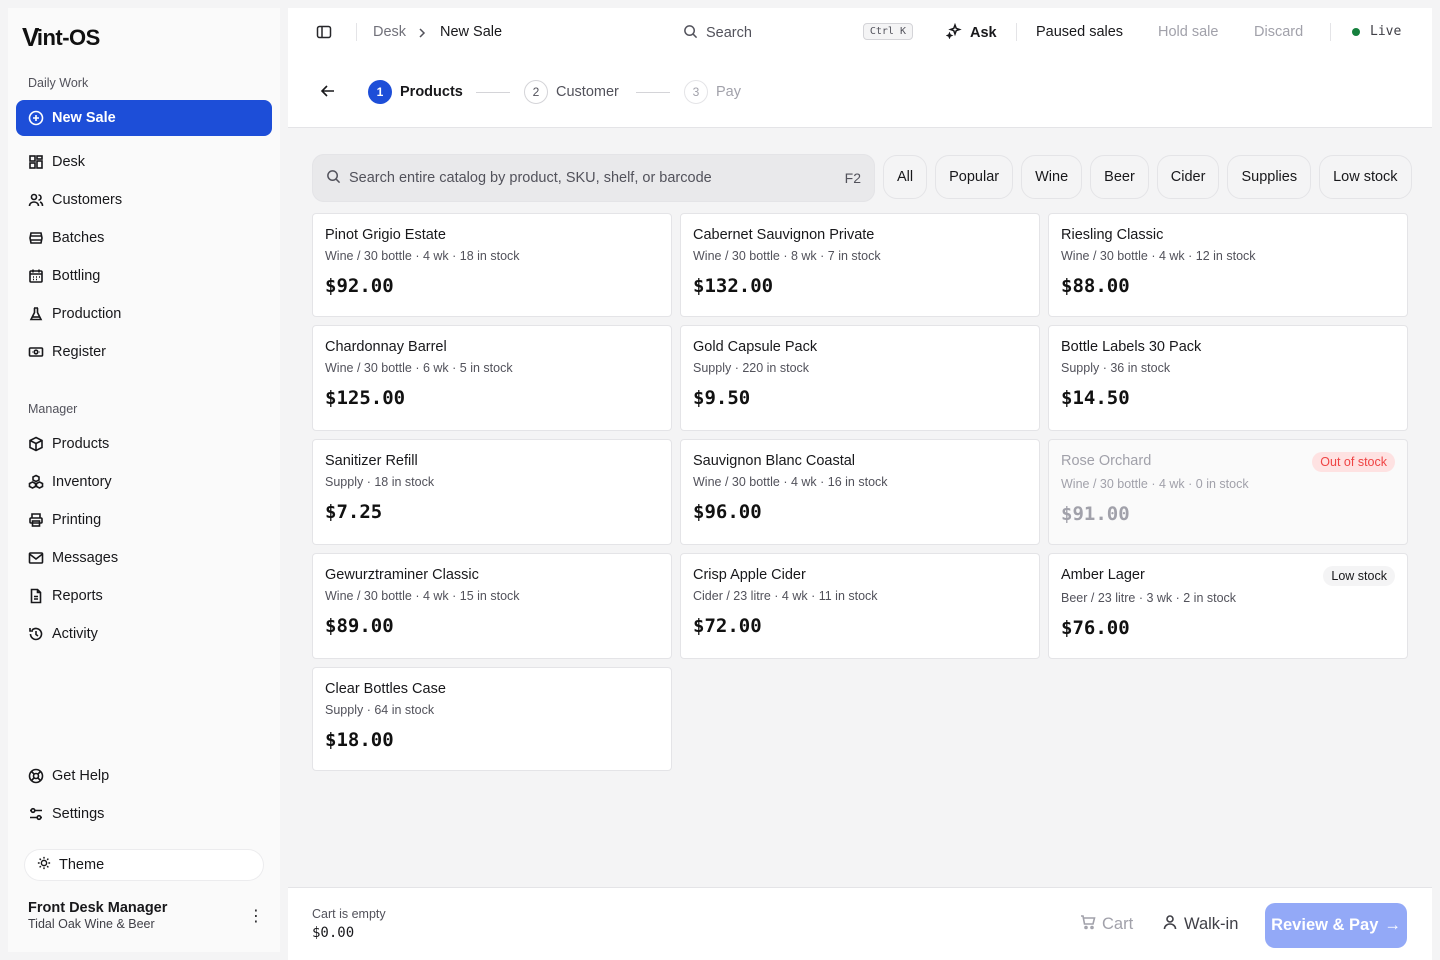 This screenshot has width=1440, height=960. I want to click on global-search-input: Search Ctrl K, so click(796, 33).